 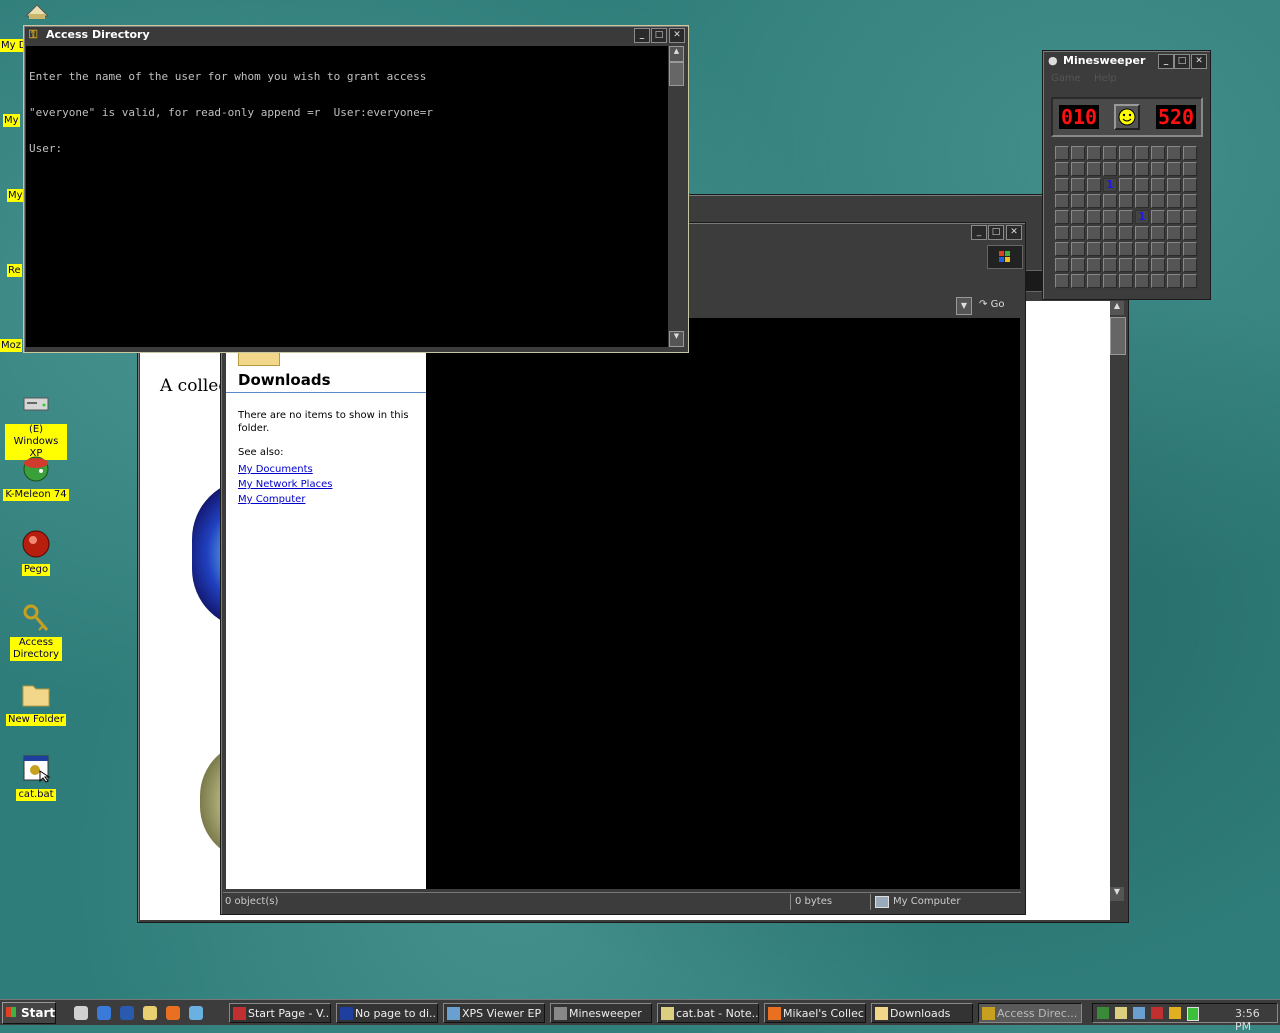 I want to click on desktop-label-mozilla: Moz, so click(x=11, y=345).